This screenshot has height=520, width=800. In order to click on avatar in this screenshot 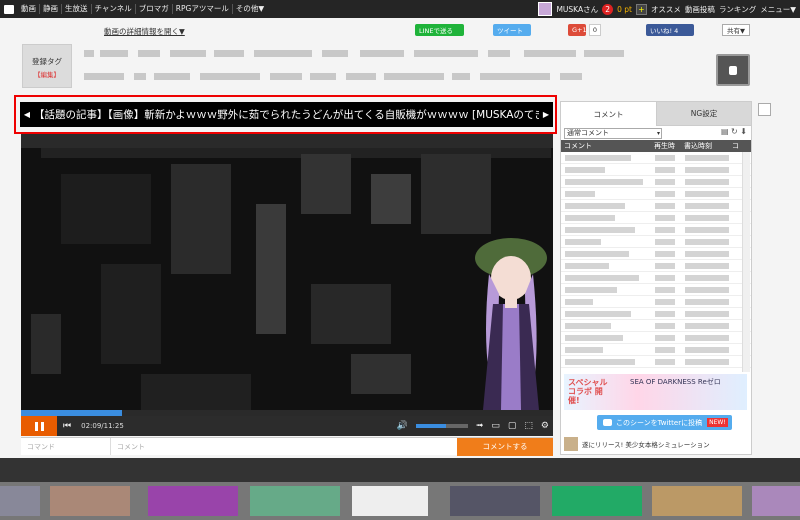, I will do `click(545, 9)`.